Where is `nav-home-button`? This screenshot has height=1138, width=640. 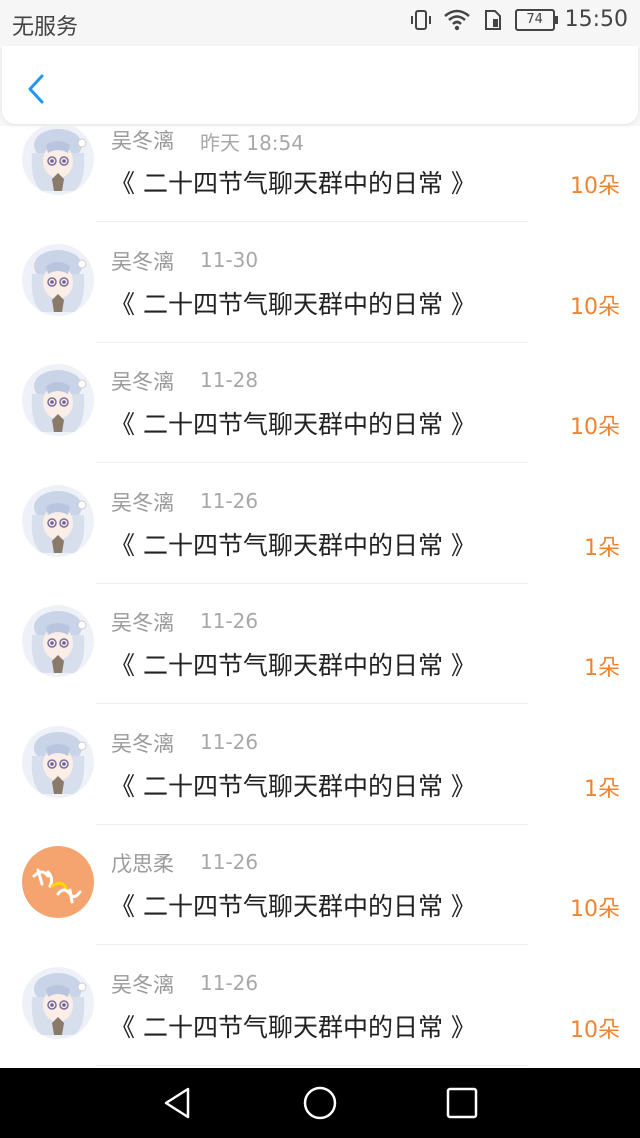
nav-home-button is located at coordinates (320, 1103).